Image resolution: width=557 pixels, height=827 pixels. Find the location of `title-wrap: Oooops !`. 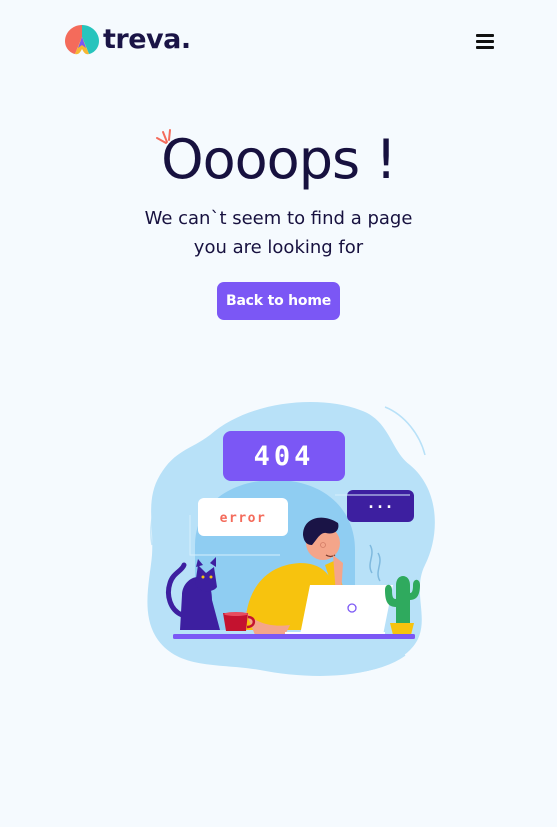

title-wrap: Oooops ! is located at coordinates (276, 160).